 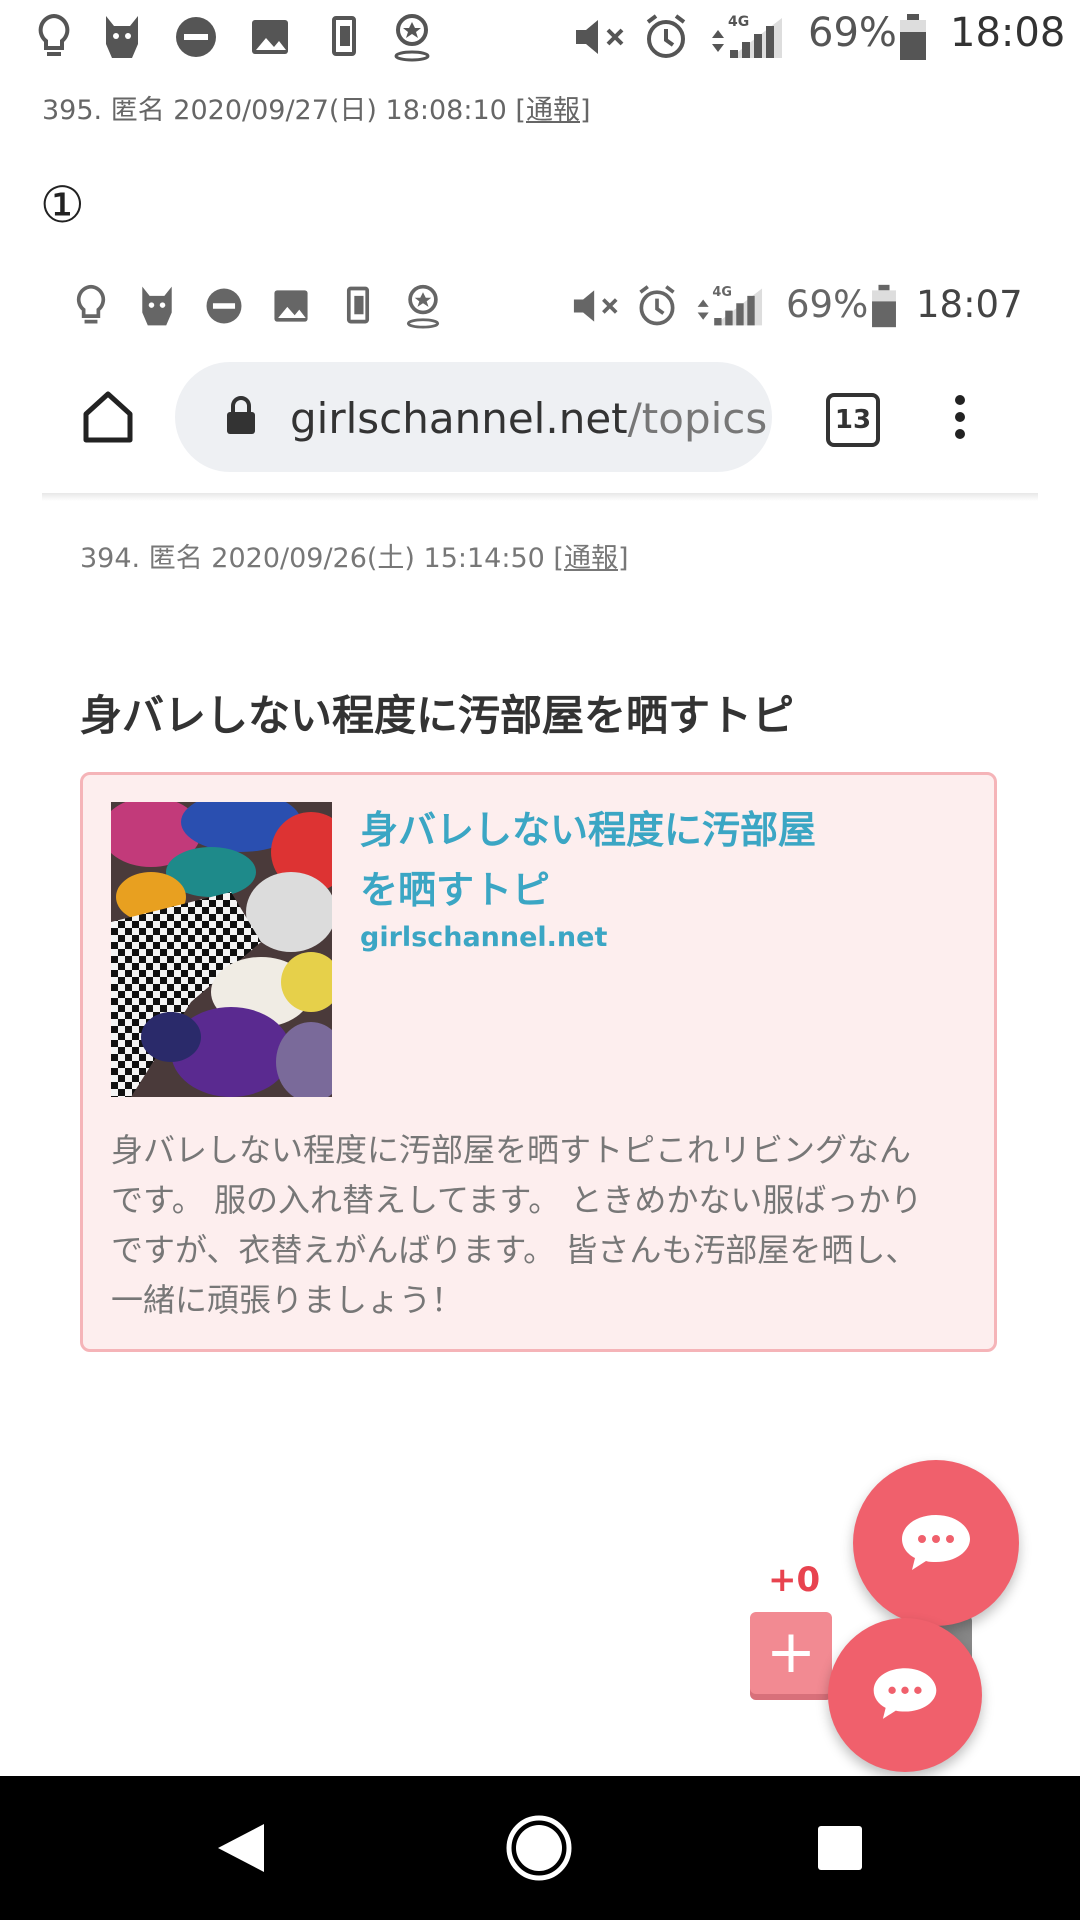 What do you see at coordinates (484, 937) in the screenshot?
I see `link-card-domain: girlschannel.net` at bounding box center [484, 937].